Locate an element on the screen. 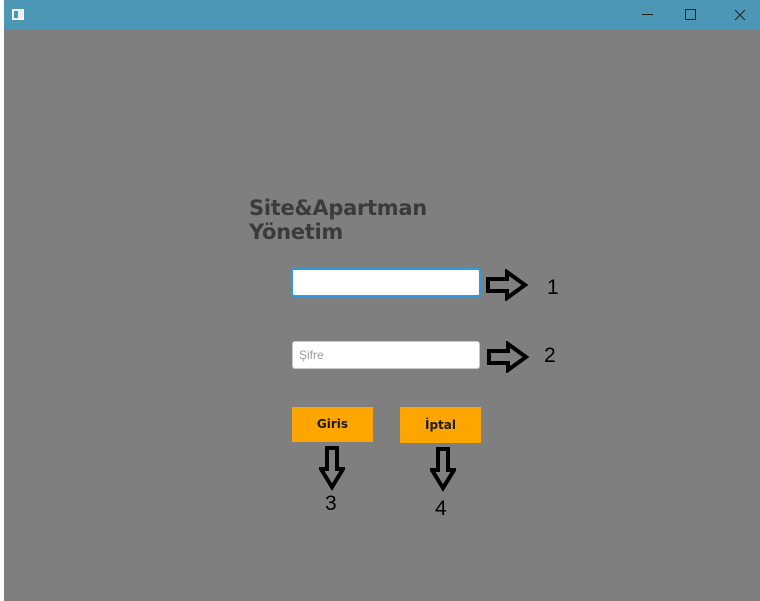 This screenshot has width=760, height=601. close-button is located at coordinates (739, 15).